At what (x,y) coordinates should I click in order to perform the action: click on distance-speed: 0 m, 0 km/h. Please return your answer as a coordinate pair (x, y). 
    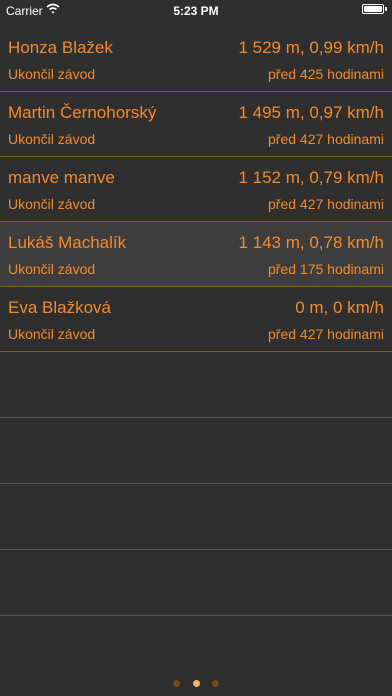
    Looking at the image, I should click on (339, 307).